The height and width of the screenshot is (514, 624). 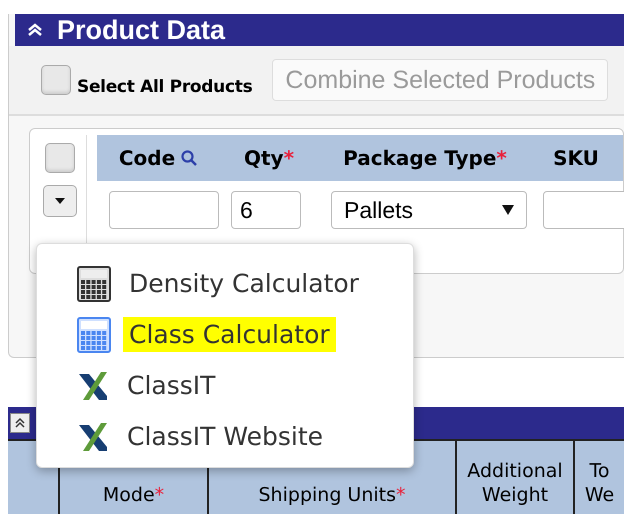 I want to click on caret-icon, so click(x=60, y=201).